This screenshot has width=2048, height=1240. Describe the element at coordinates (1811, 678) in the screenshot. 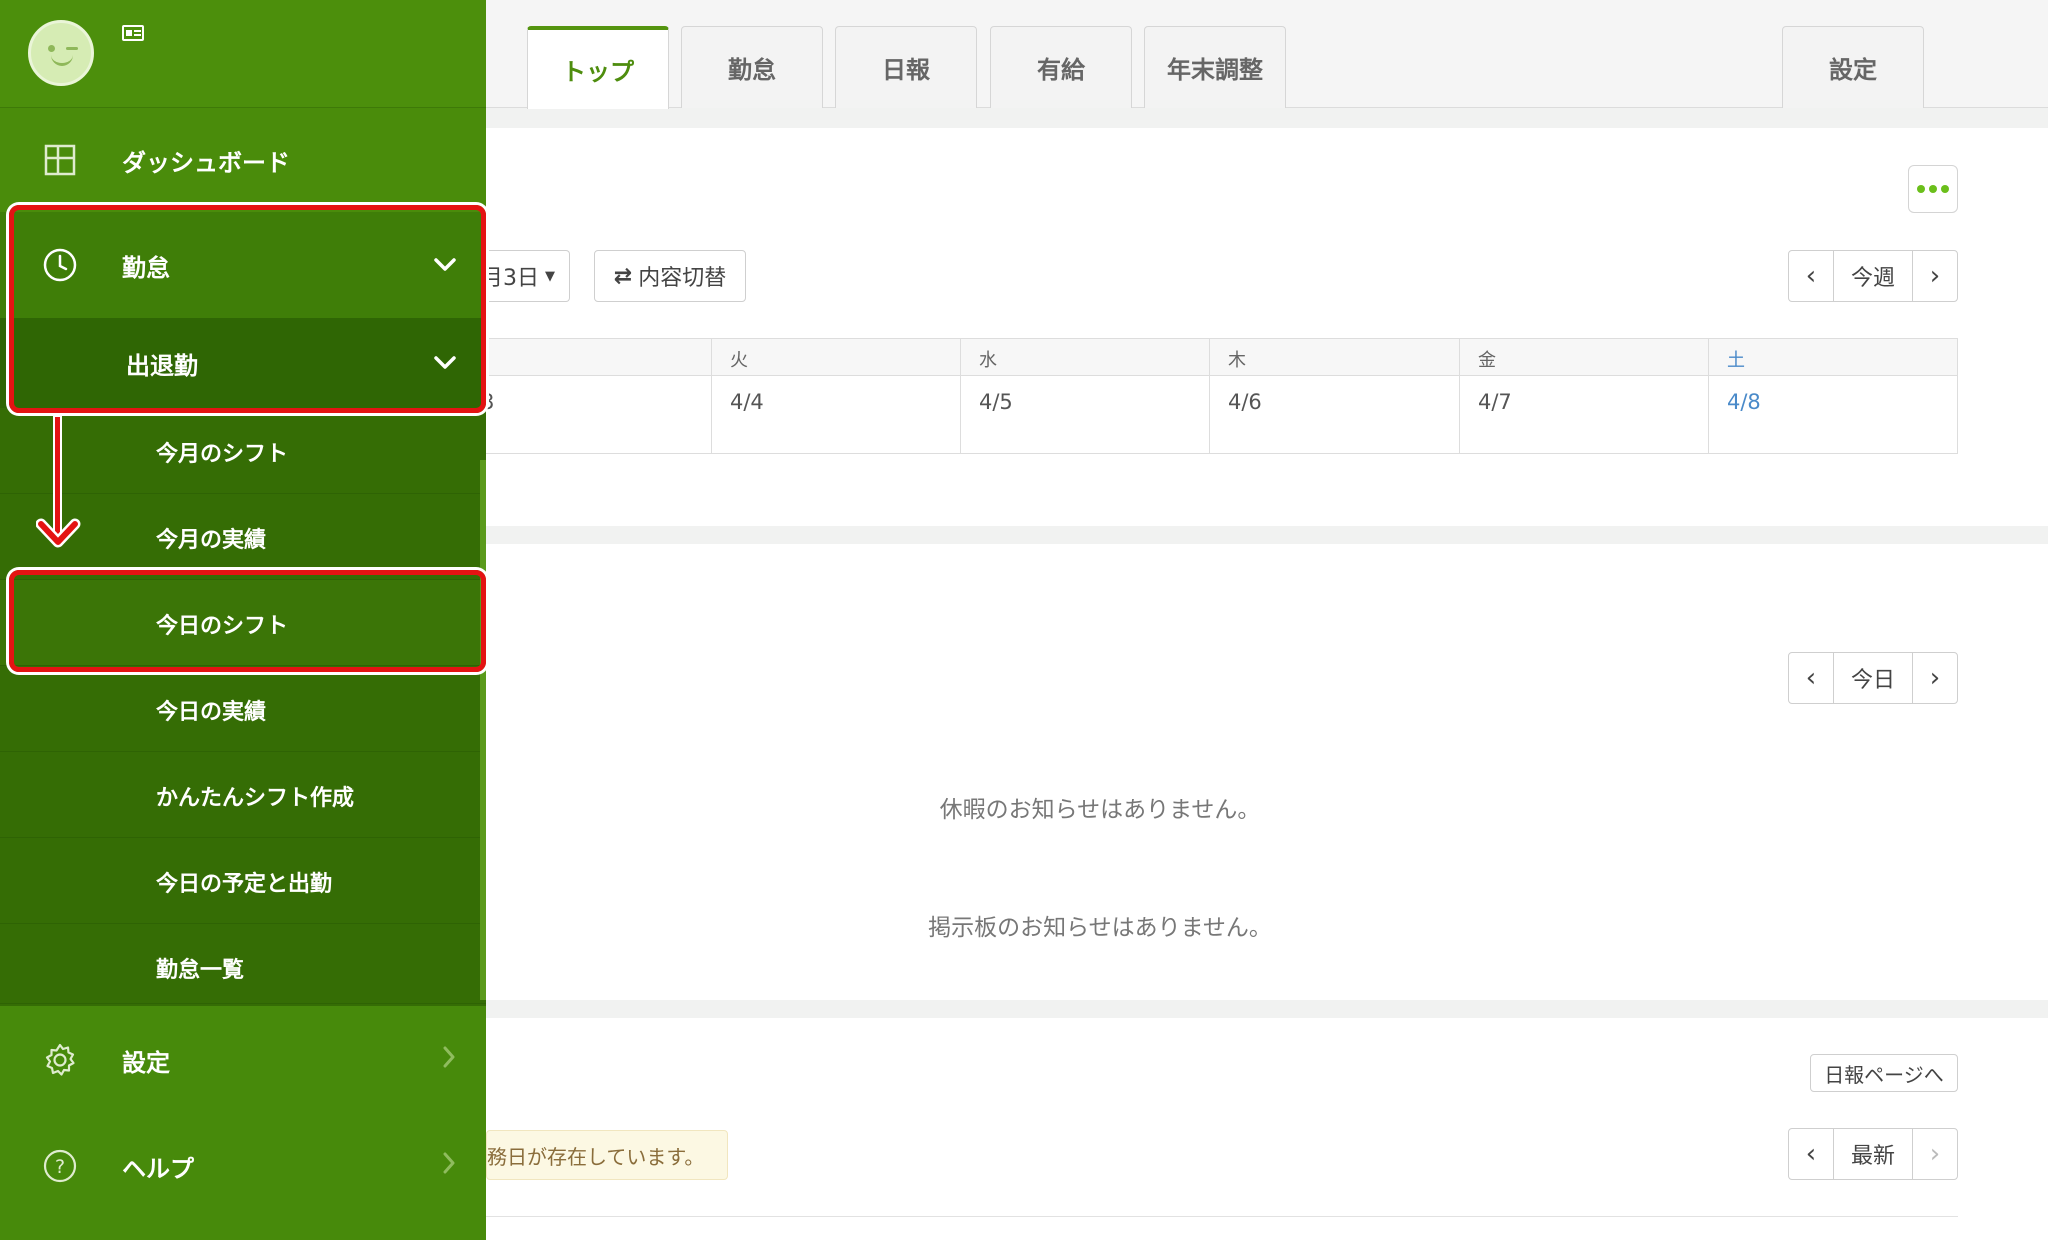

I see `prev-day-button: ‹` at that location.